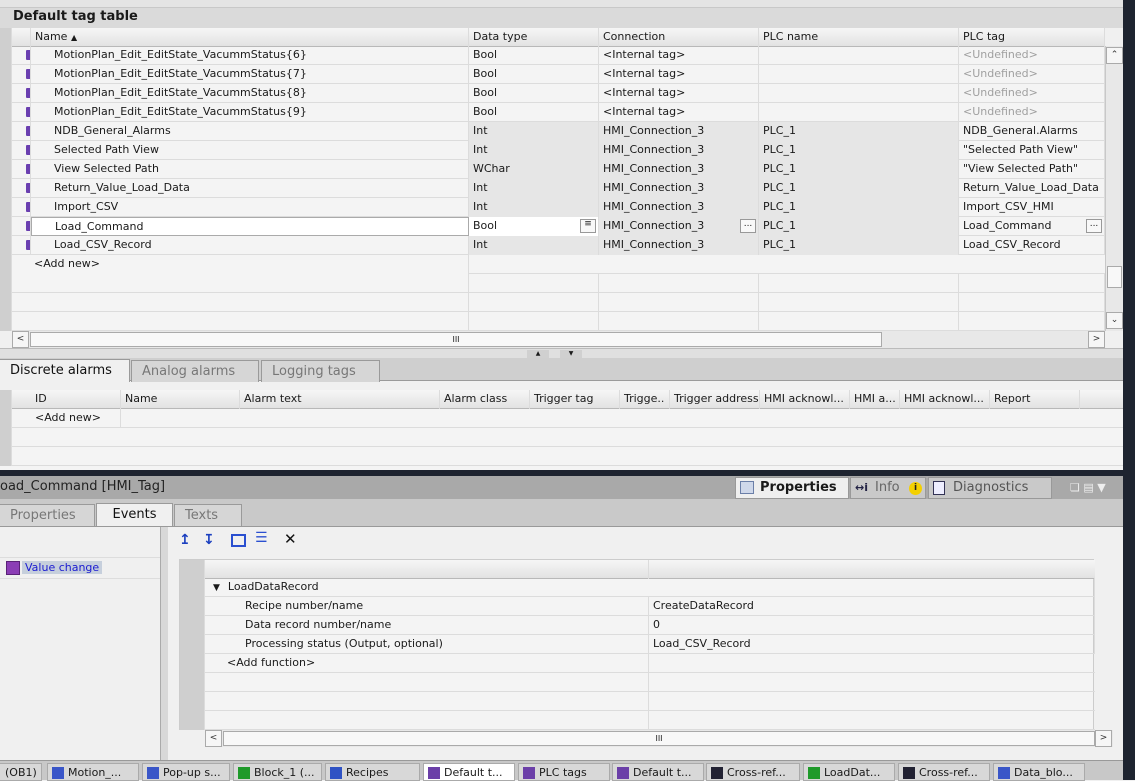  What do you see at coordinates (250, 169) in the screenshot?
I see `cell-name: View Selected Path` at bounding box center [250, 169].